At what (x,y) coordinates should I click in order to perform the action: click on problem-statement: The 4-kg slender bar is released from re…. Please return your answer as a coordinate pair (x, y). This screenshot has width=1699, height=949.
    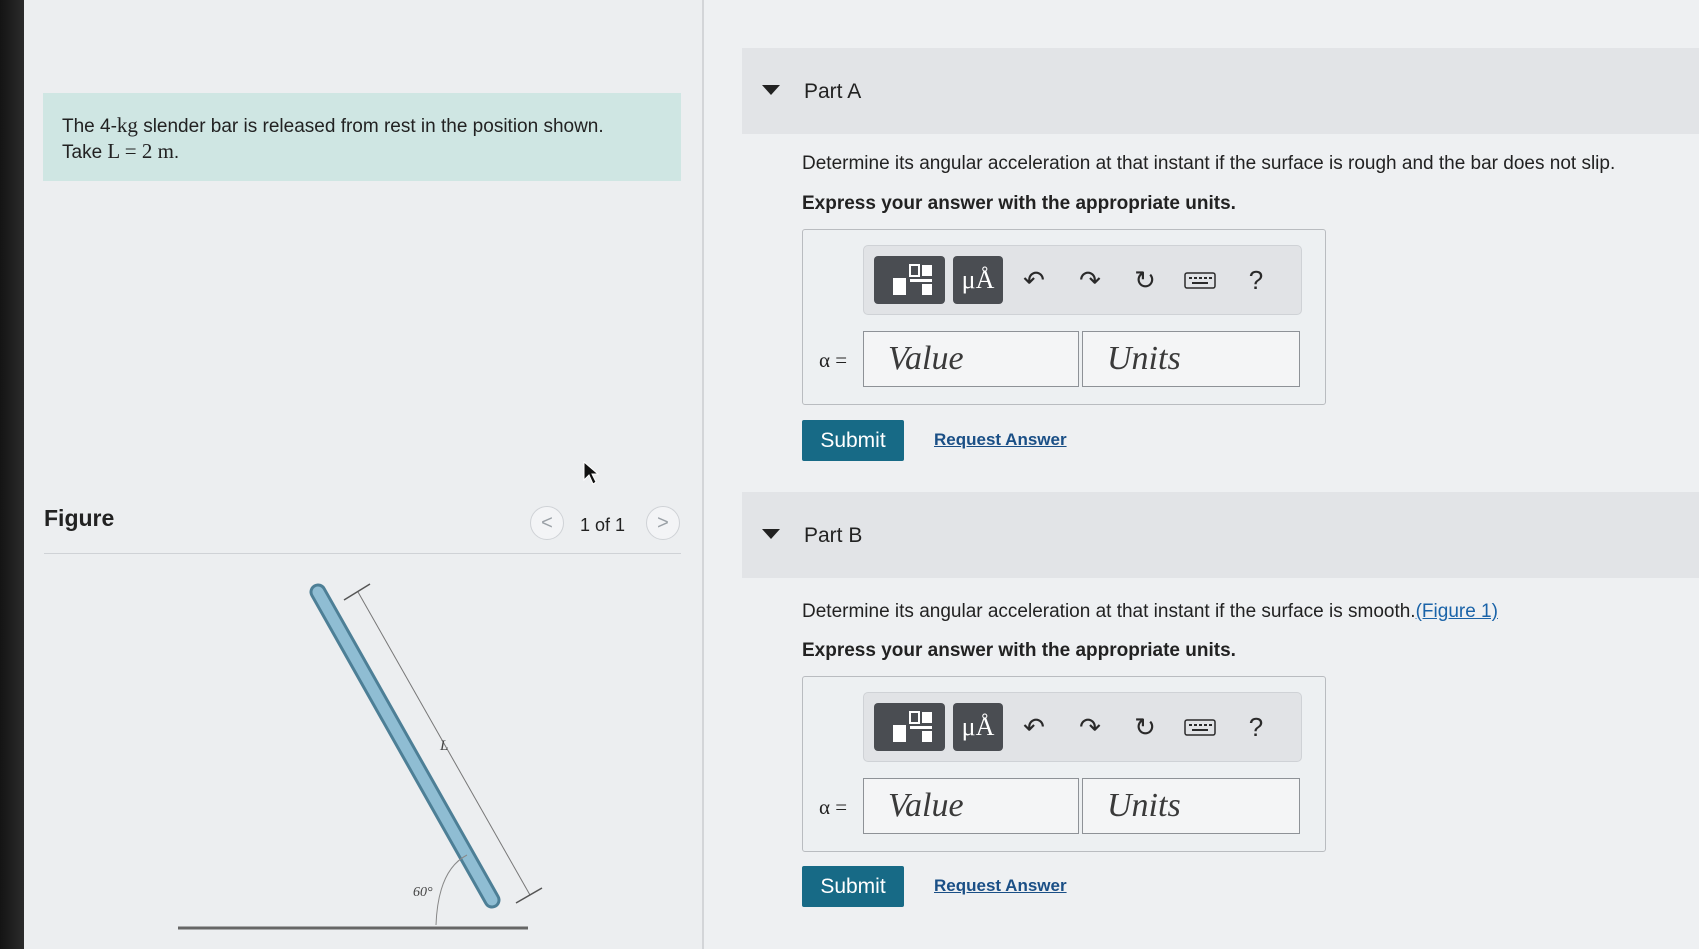
    Looking at the image, I should click on (362, 137).